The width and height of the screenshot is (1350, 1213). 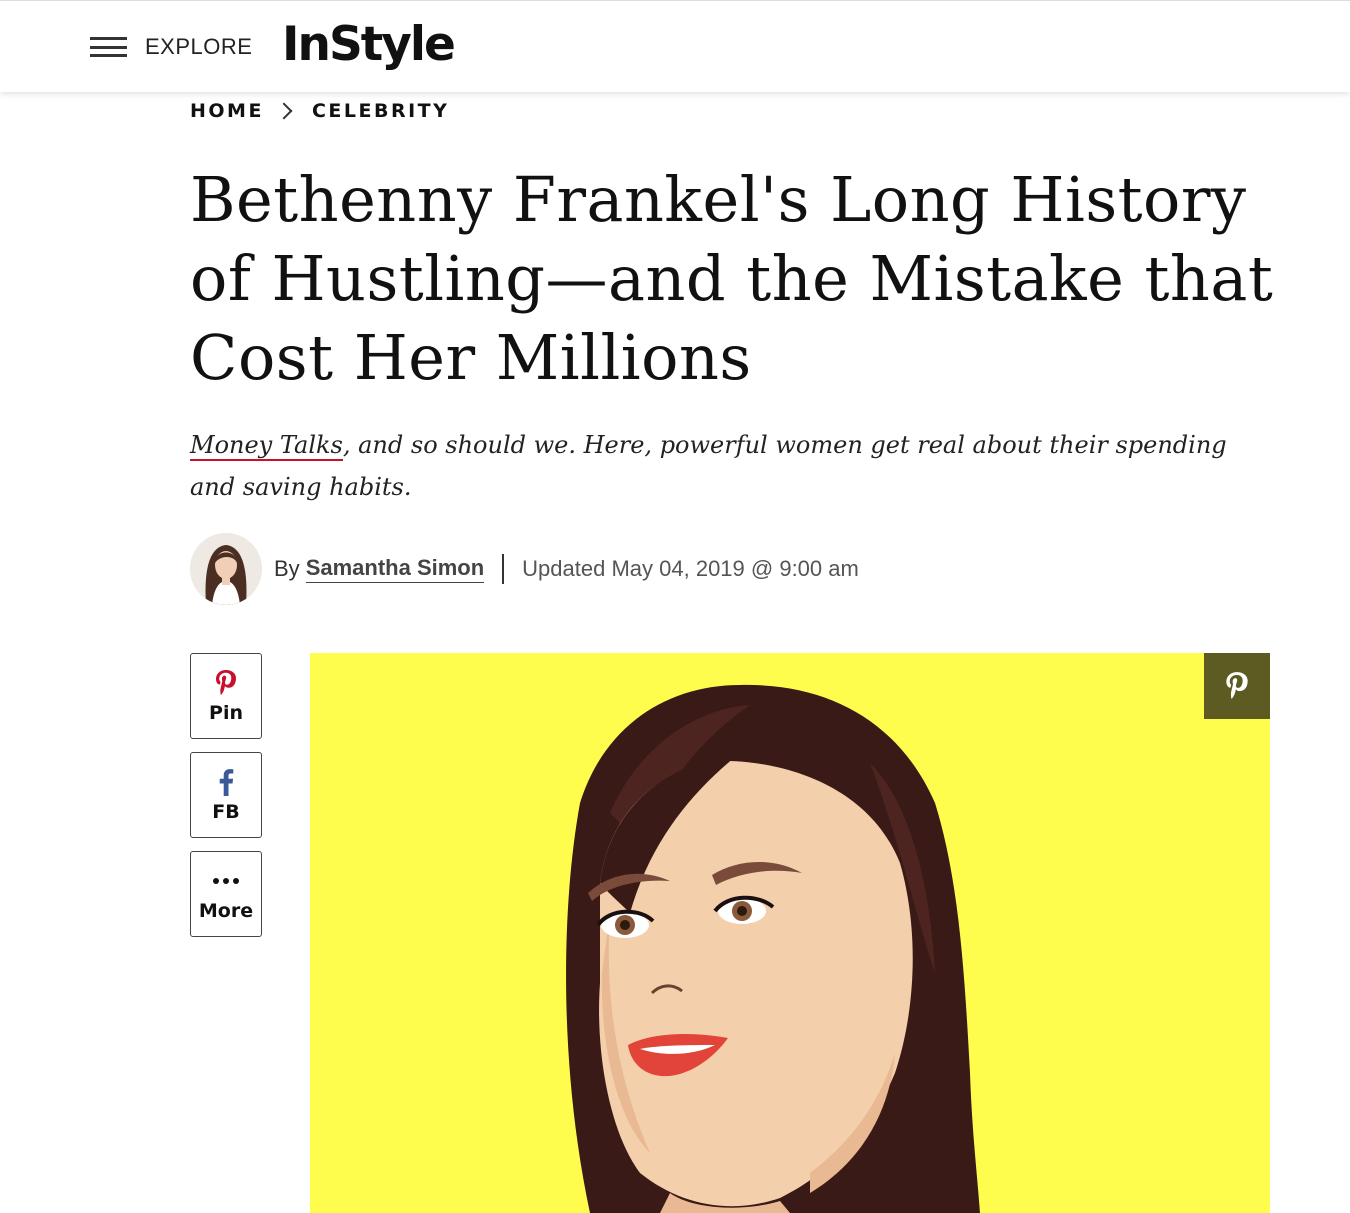 I want to click on explore-label: EXPLORE, so click(x=199, y=46).